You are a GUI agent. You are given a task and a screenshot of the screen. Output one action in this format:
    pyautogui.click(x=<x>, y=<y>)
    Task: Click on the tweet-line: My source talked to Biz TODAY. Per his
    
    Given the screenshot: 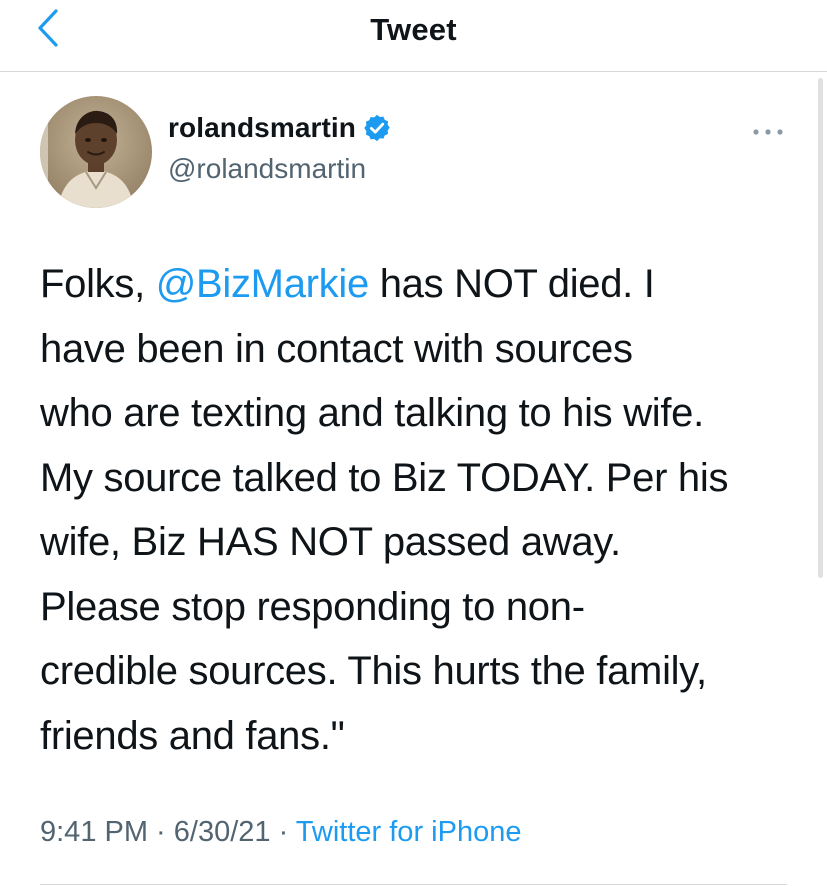 What is the action you would take?
    pyautogui.click(x=384, y=477)
    